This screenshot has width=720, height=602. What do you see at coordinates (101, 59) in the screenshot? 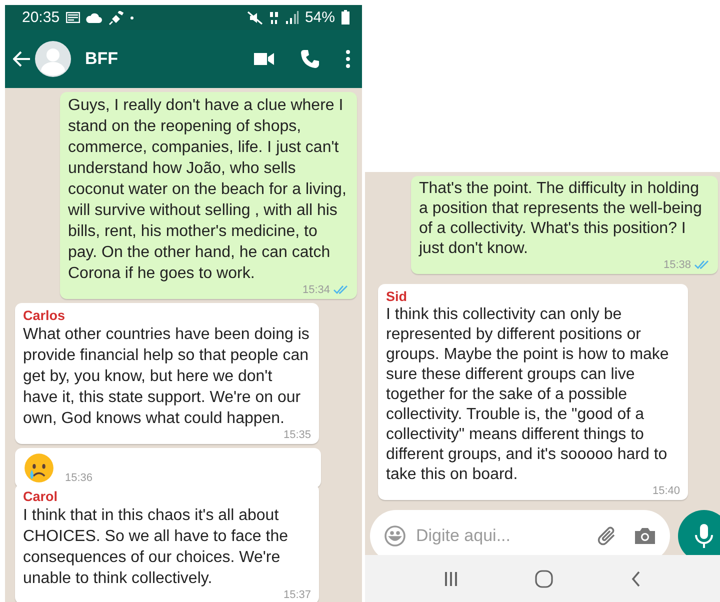
I see `chat-title: BFF` at bounding box center [101, 59].